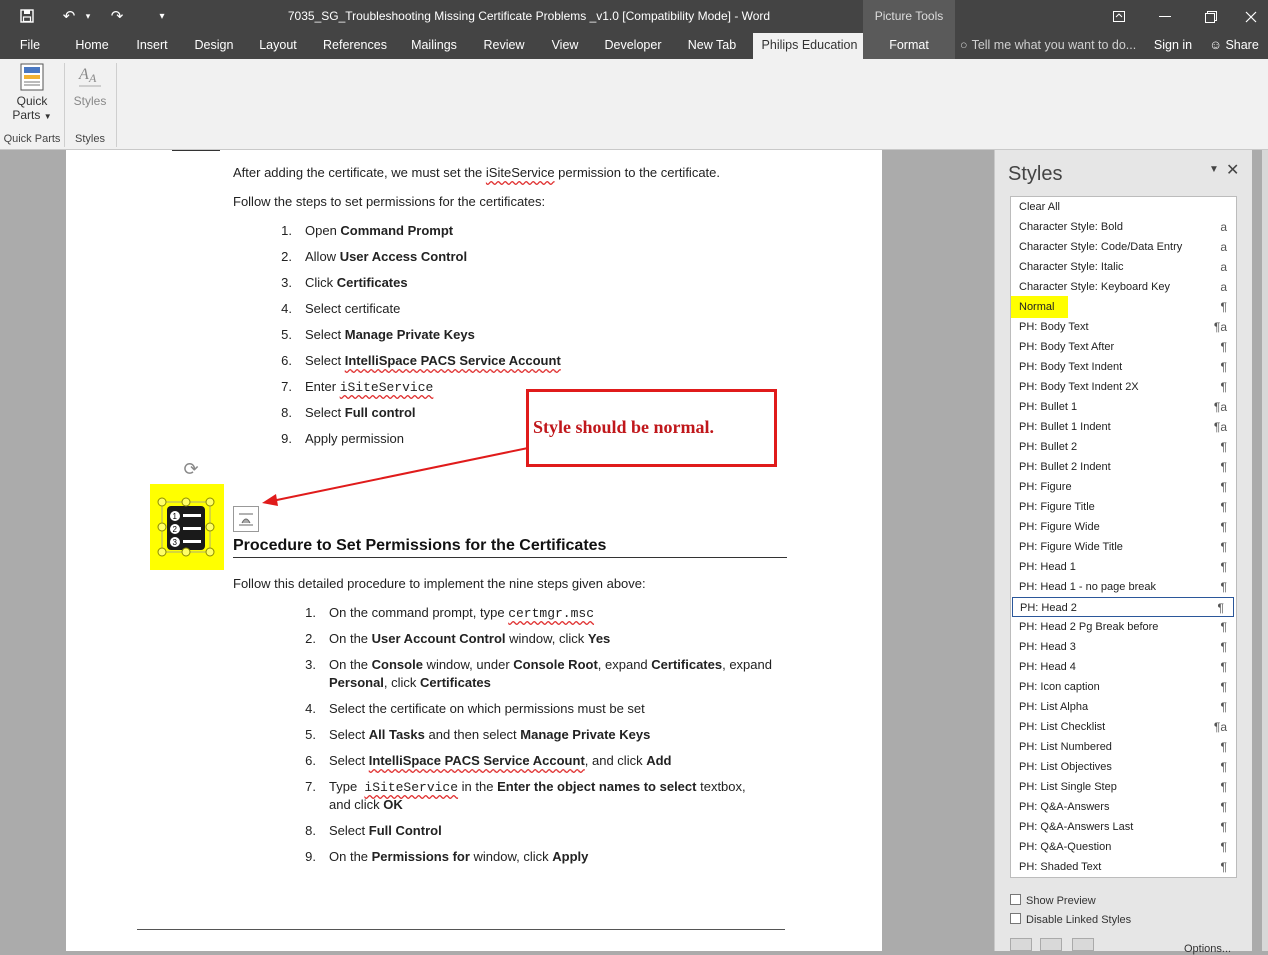 The height and width of the screenshot is (955, 1268). What do you see at coordinates (1119, 16) in the screenshot?
I see `ribbon-display-options-icon` at bounding box center [1119, 16].